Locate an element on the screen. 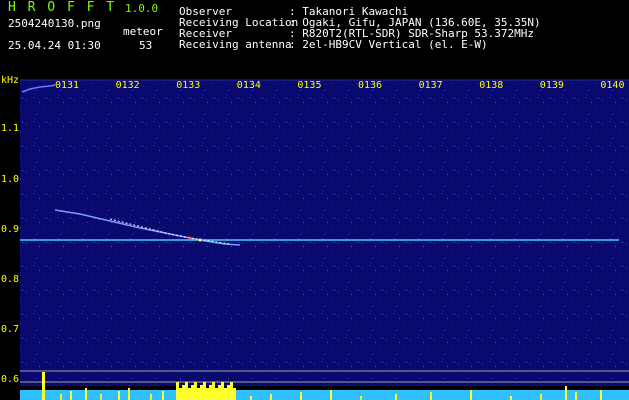 This screenshot has width=629, height=400. x-tick-label: 0137 is located at coordinates (430, 85).